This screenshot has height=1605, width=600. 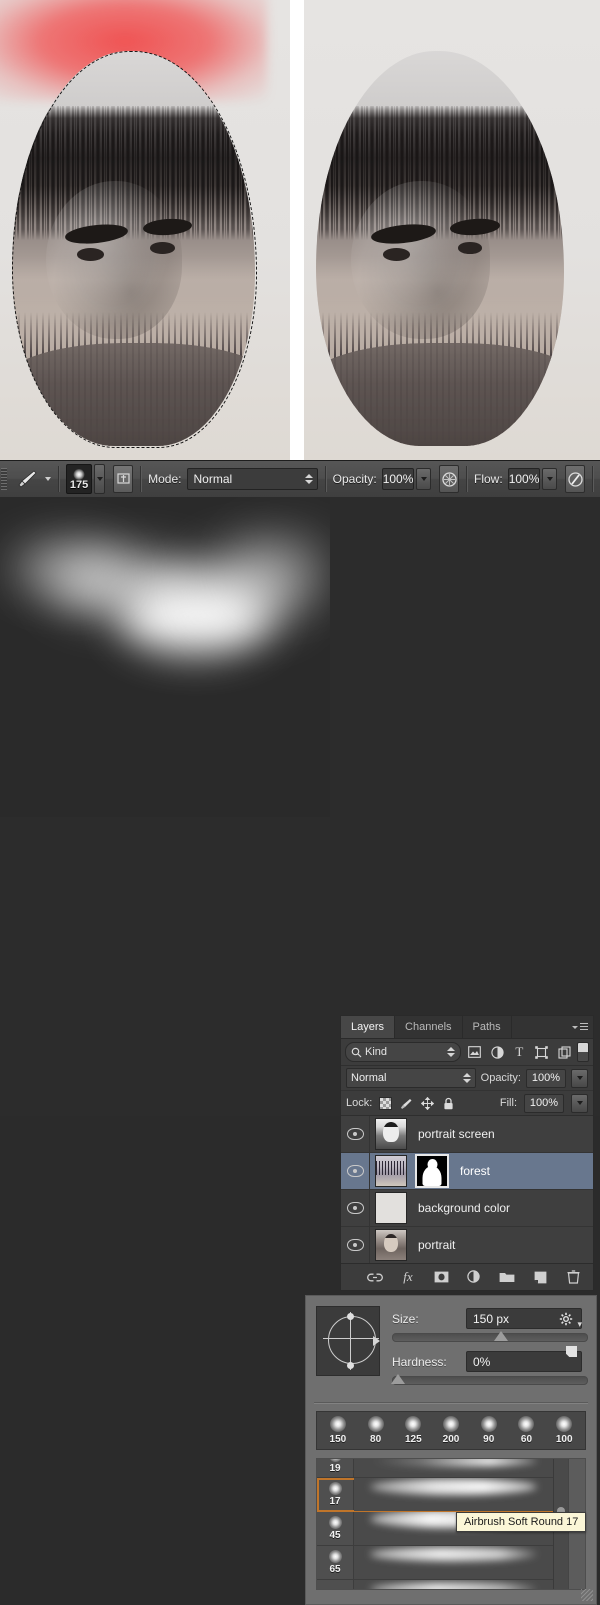 I want to click on recent-preset-size-4: 90, so click(x=489, y=1439).